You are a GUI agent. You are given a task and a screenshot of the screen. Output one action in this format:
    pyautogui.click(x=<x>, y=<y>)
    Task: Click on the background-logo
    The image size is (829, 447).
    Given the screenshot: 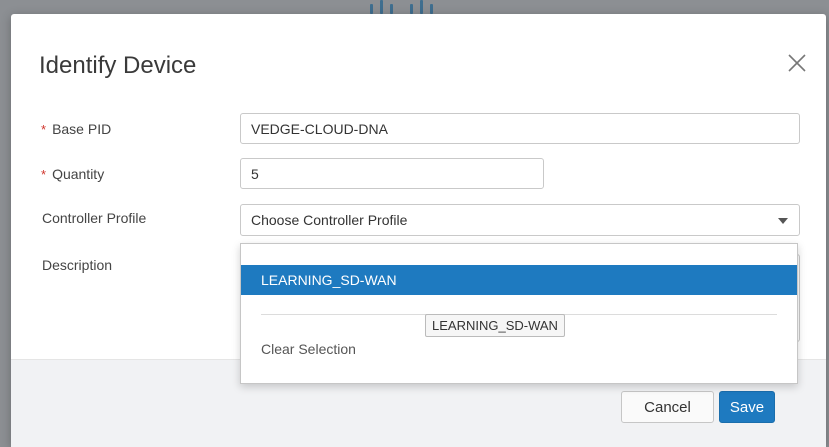 What is the action you would take?
    pyautogui.click(x=420, y=7)
    